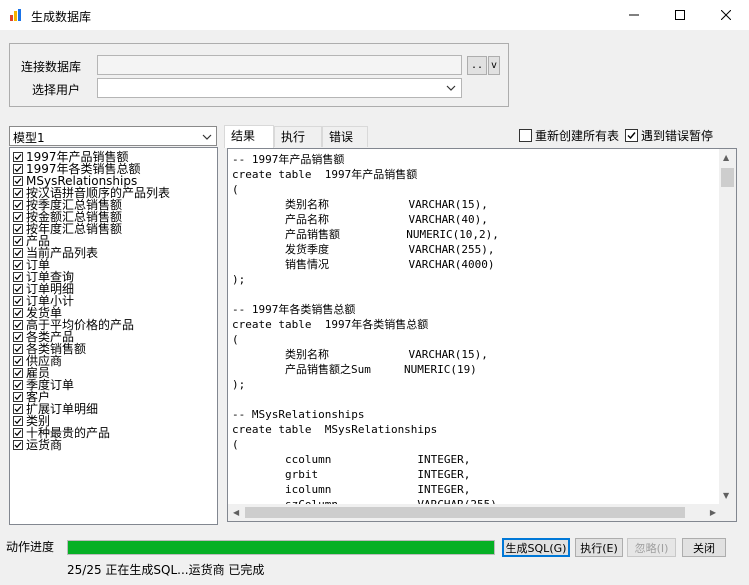 The height and width of the screenshot is (585, 749). I want to click on tab-result: 结果, so click(249, 136).